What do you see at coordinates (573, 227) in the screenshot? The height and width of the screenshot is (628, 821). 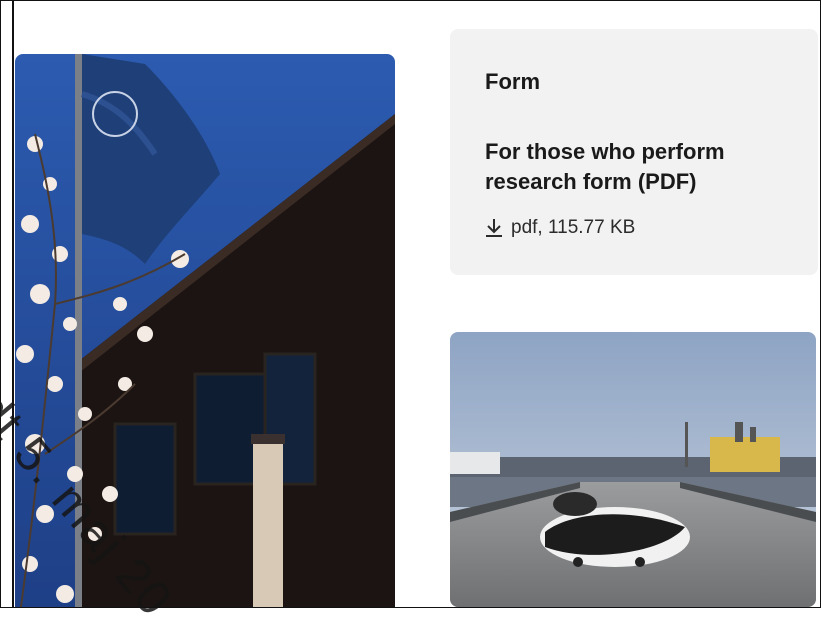 I see `file-info: pdf, 115.77 KB` at bounding box center [573, 227].